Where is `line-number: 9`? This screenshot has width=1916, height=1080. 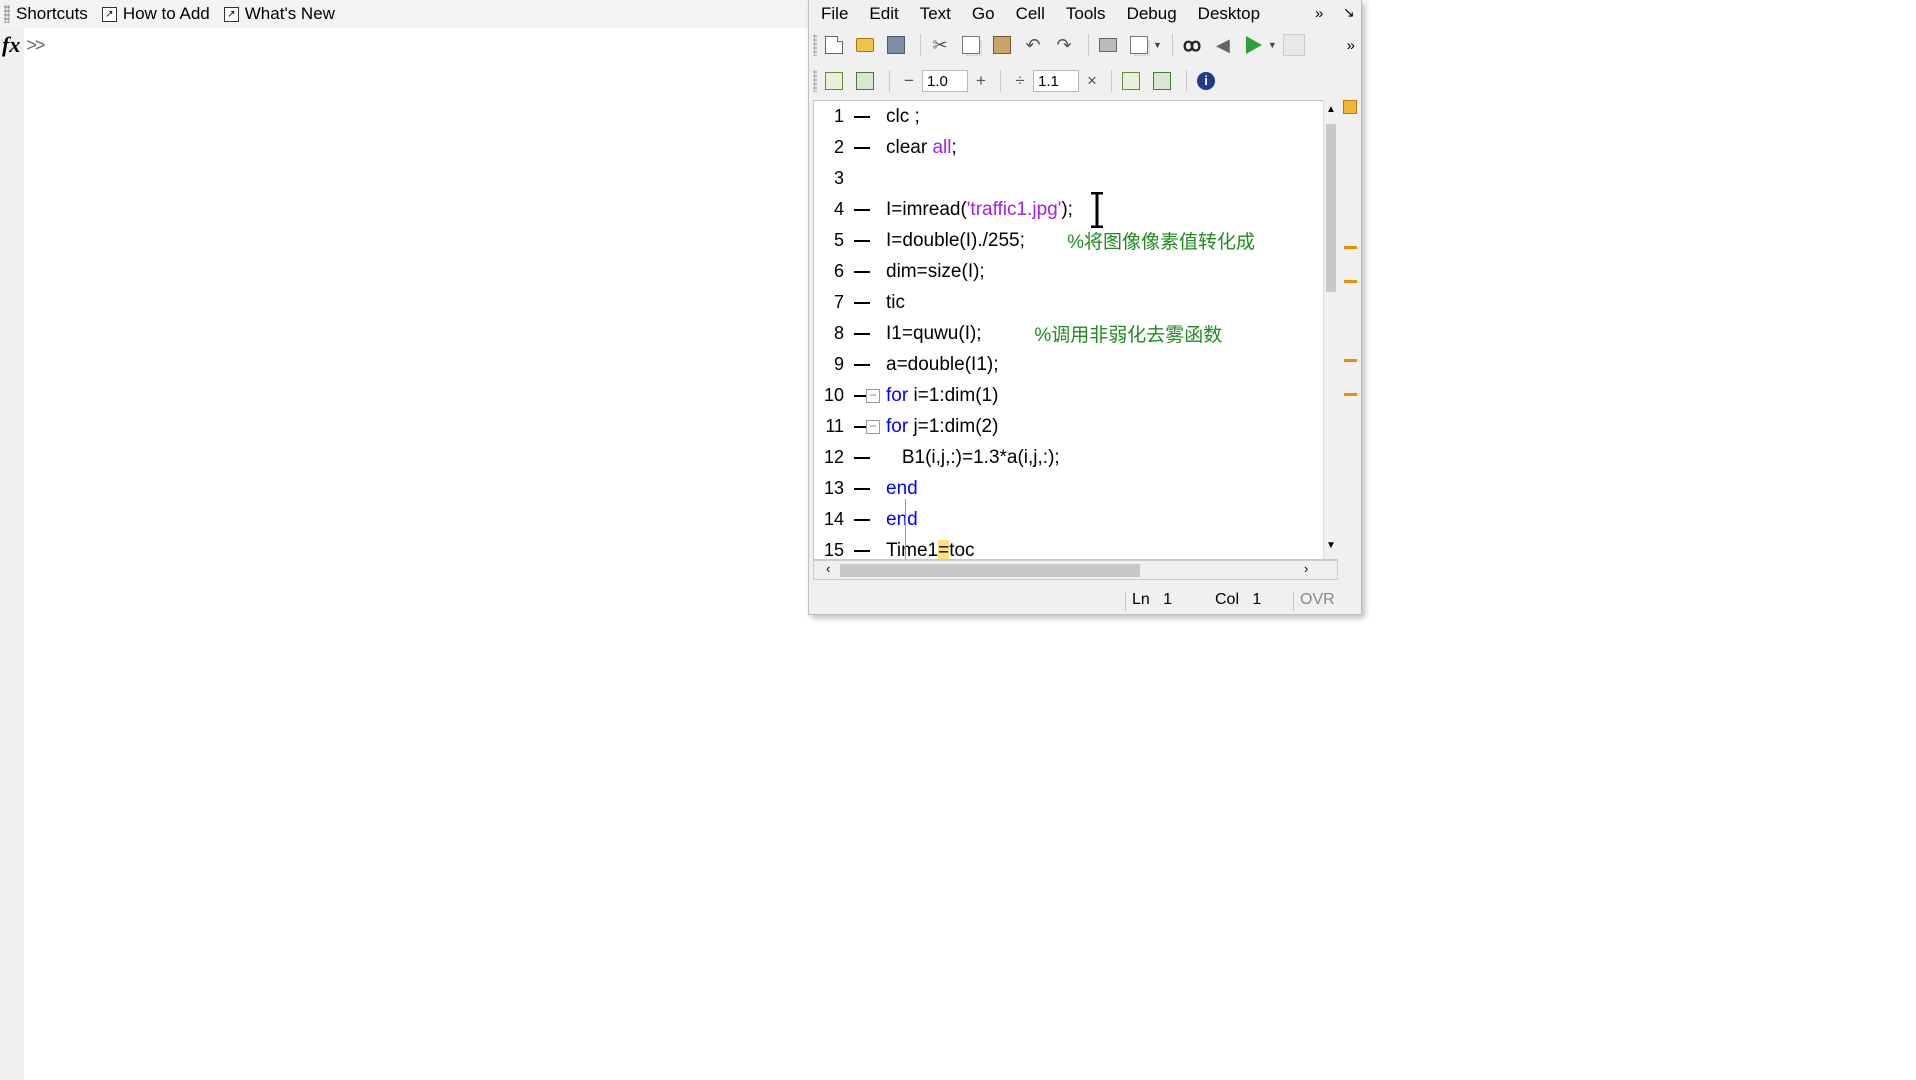 line-number: 9 is located at coordinates (829, 364).